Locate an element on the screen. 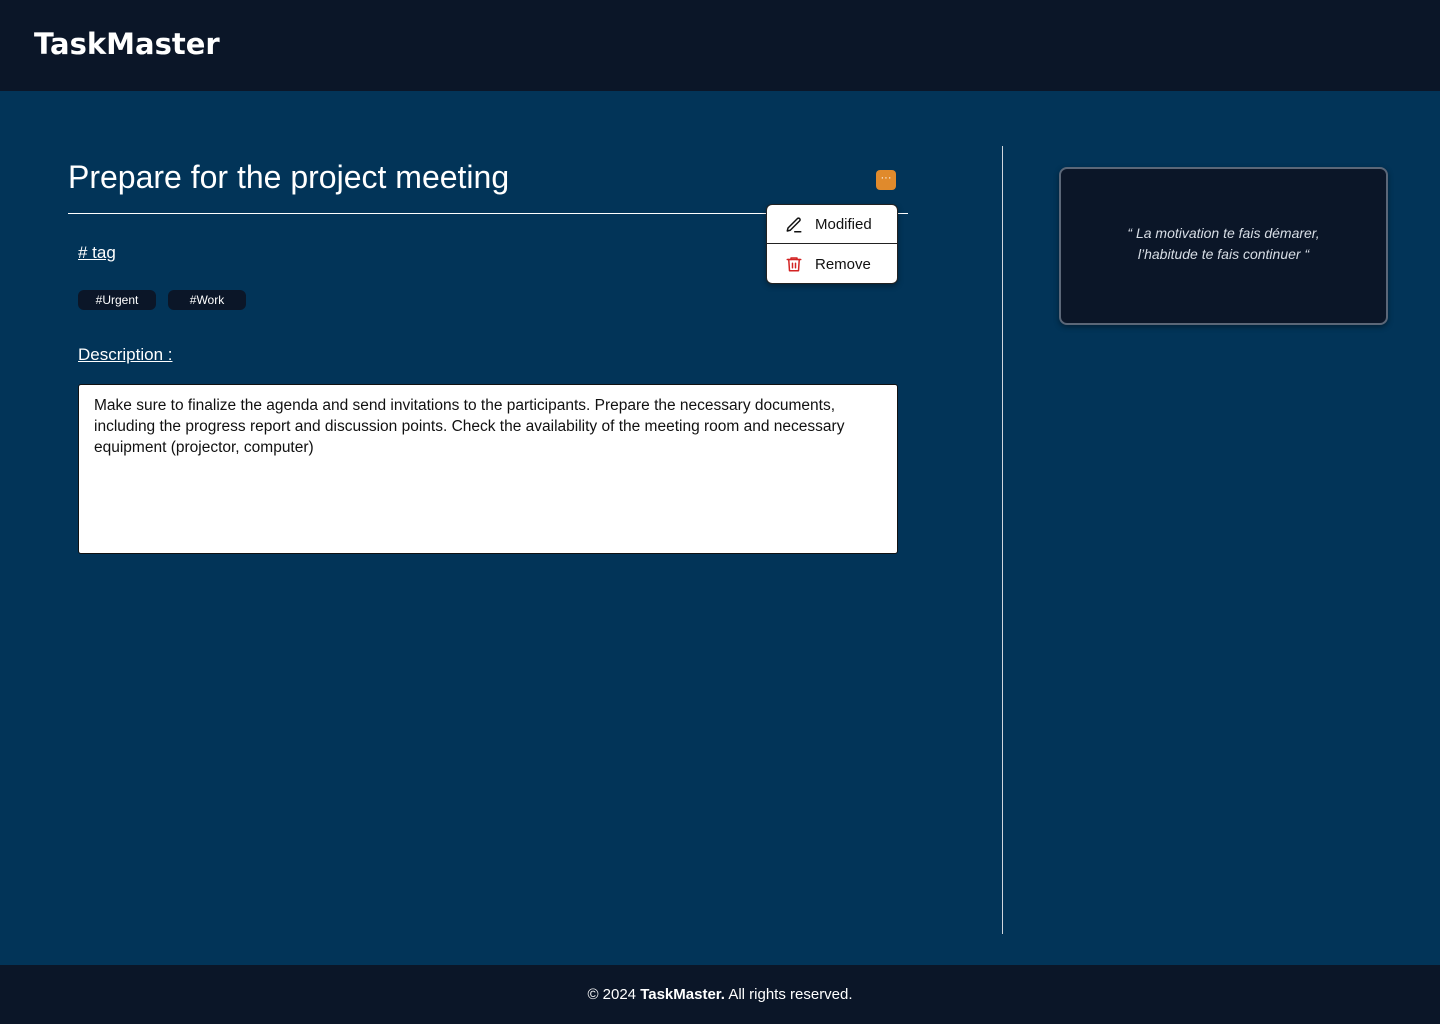  tag-list: #Urgent #Work is located at coordinates (162, 300).